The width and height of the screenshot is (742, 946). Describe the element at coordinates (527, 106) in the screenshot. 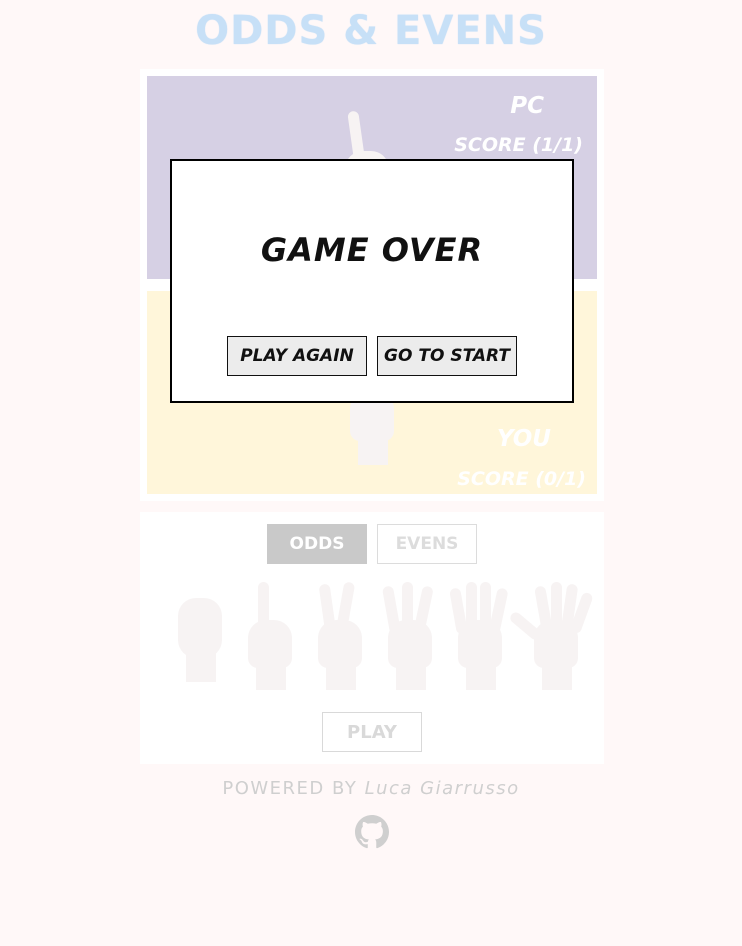

I see `pc-label: PC` at that location.